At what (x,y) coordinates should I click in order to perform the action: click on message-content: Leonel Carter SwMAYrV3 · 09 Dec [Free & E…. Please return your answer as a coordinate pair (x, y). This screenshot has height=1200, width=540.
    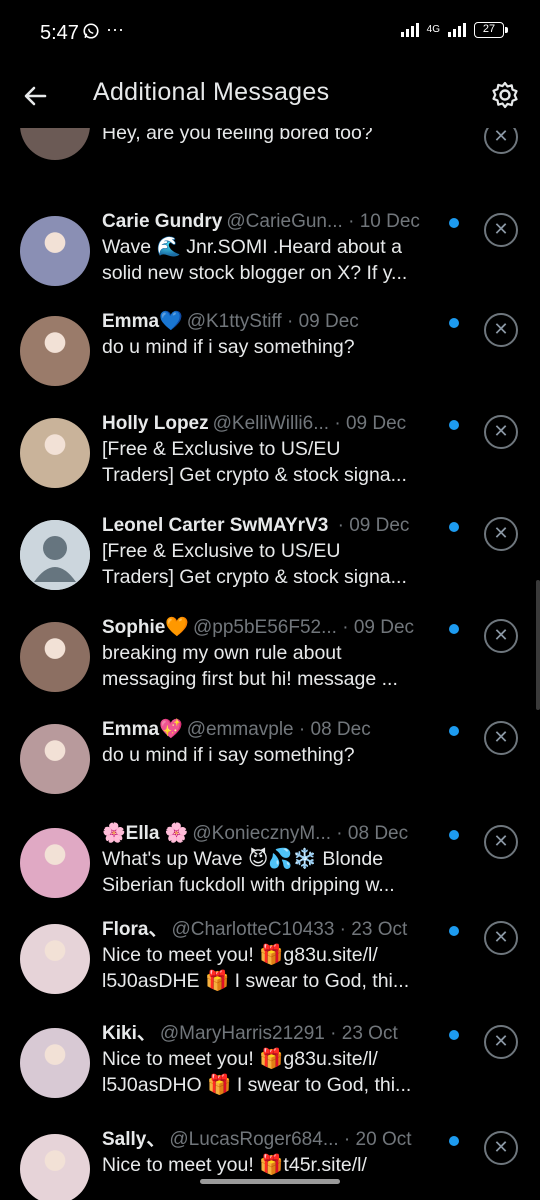
    Looking at the image, I should click on (272, 552).